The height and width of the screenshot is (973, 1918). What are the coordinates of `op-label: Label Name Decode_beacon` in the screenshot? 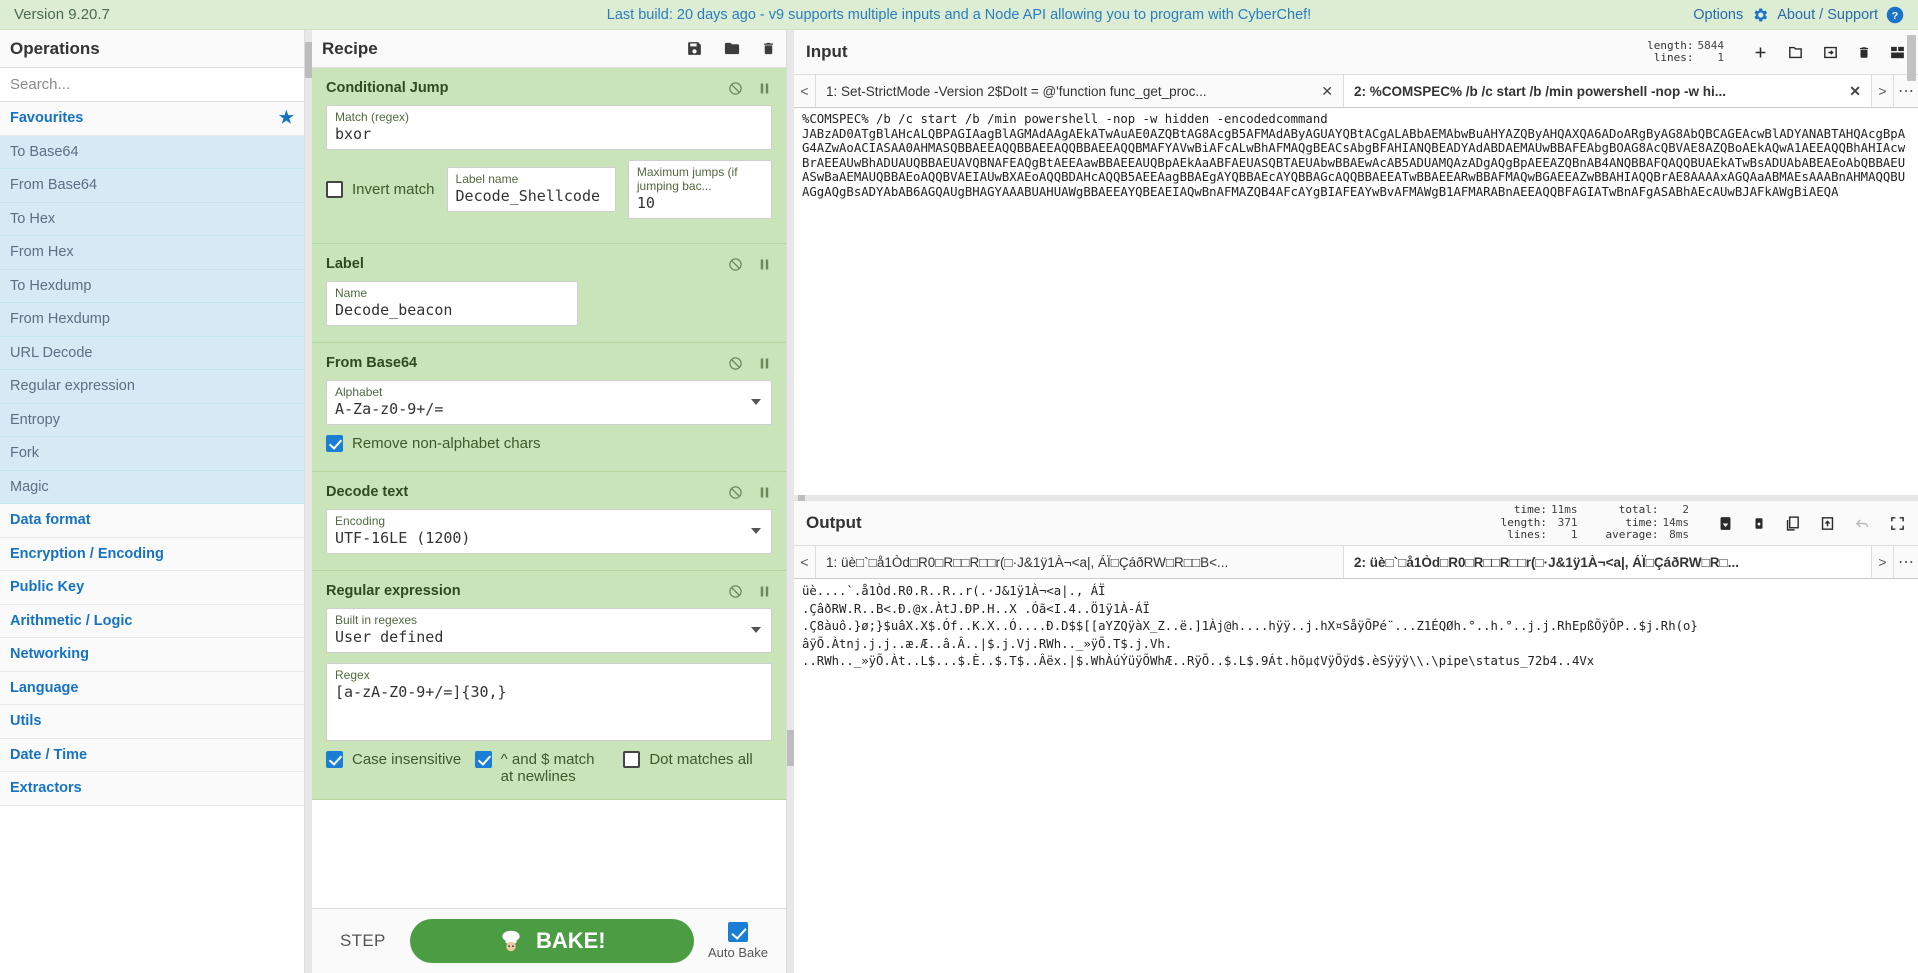 It's located at (549, 293).